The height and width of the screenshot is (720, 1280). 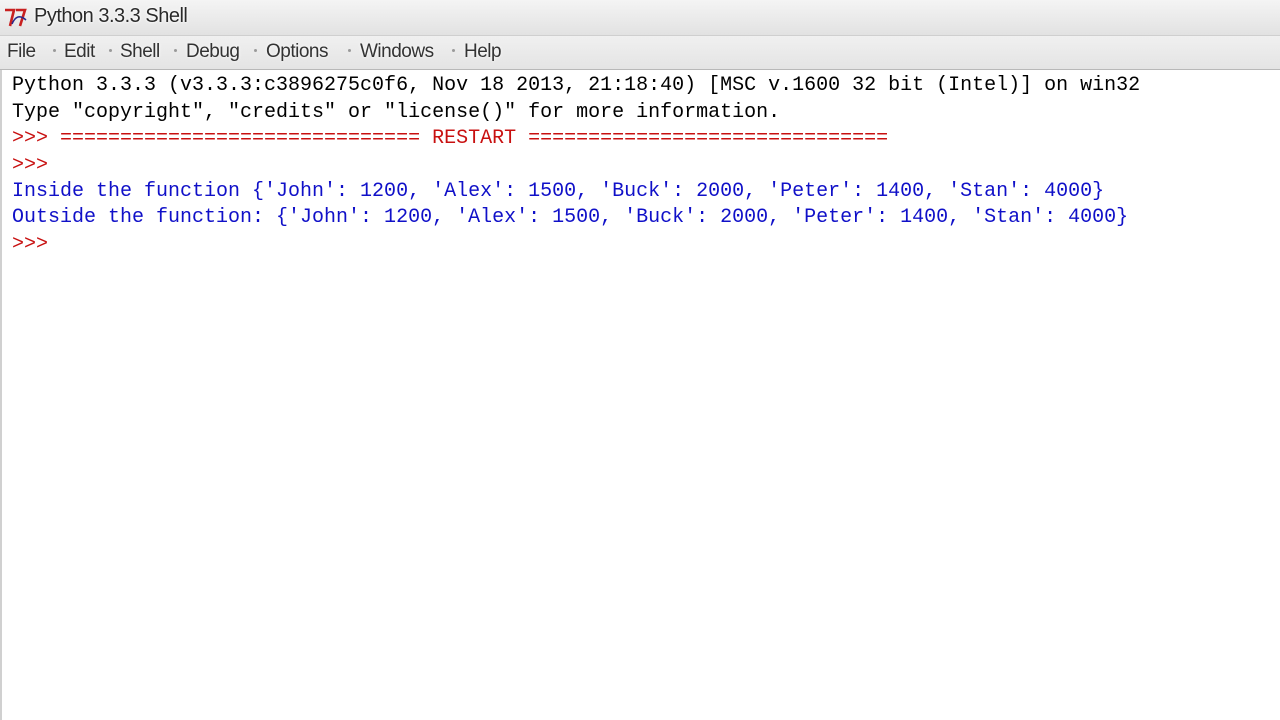 I want to click on title-bar: Python 3.3.3 Shell, so click(x=640, y=18).